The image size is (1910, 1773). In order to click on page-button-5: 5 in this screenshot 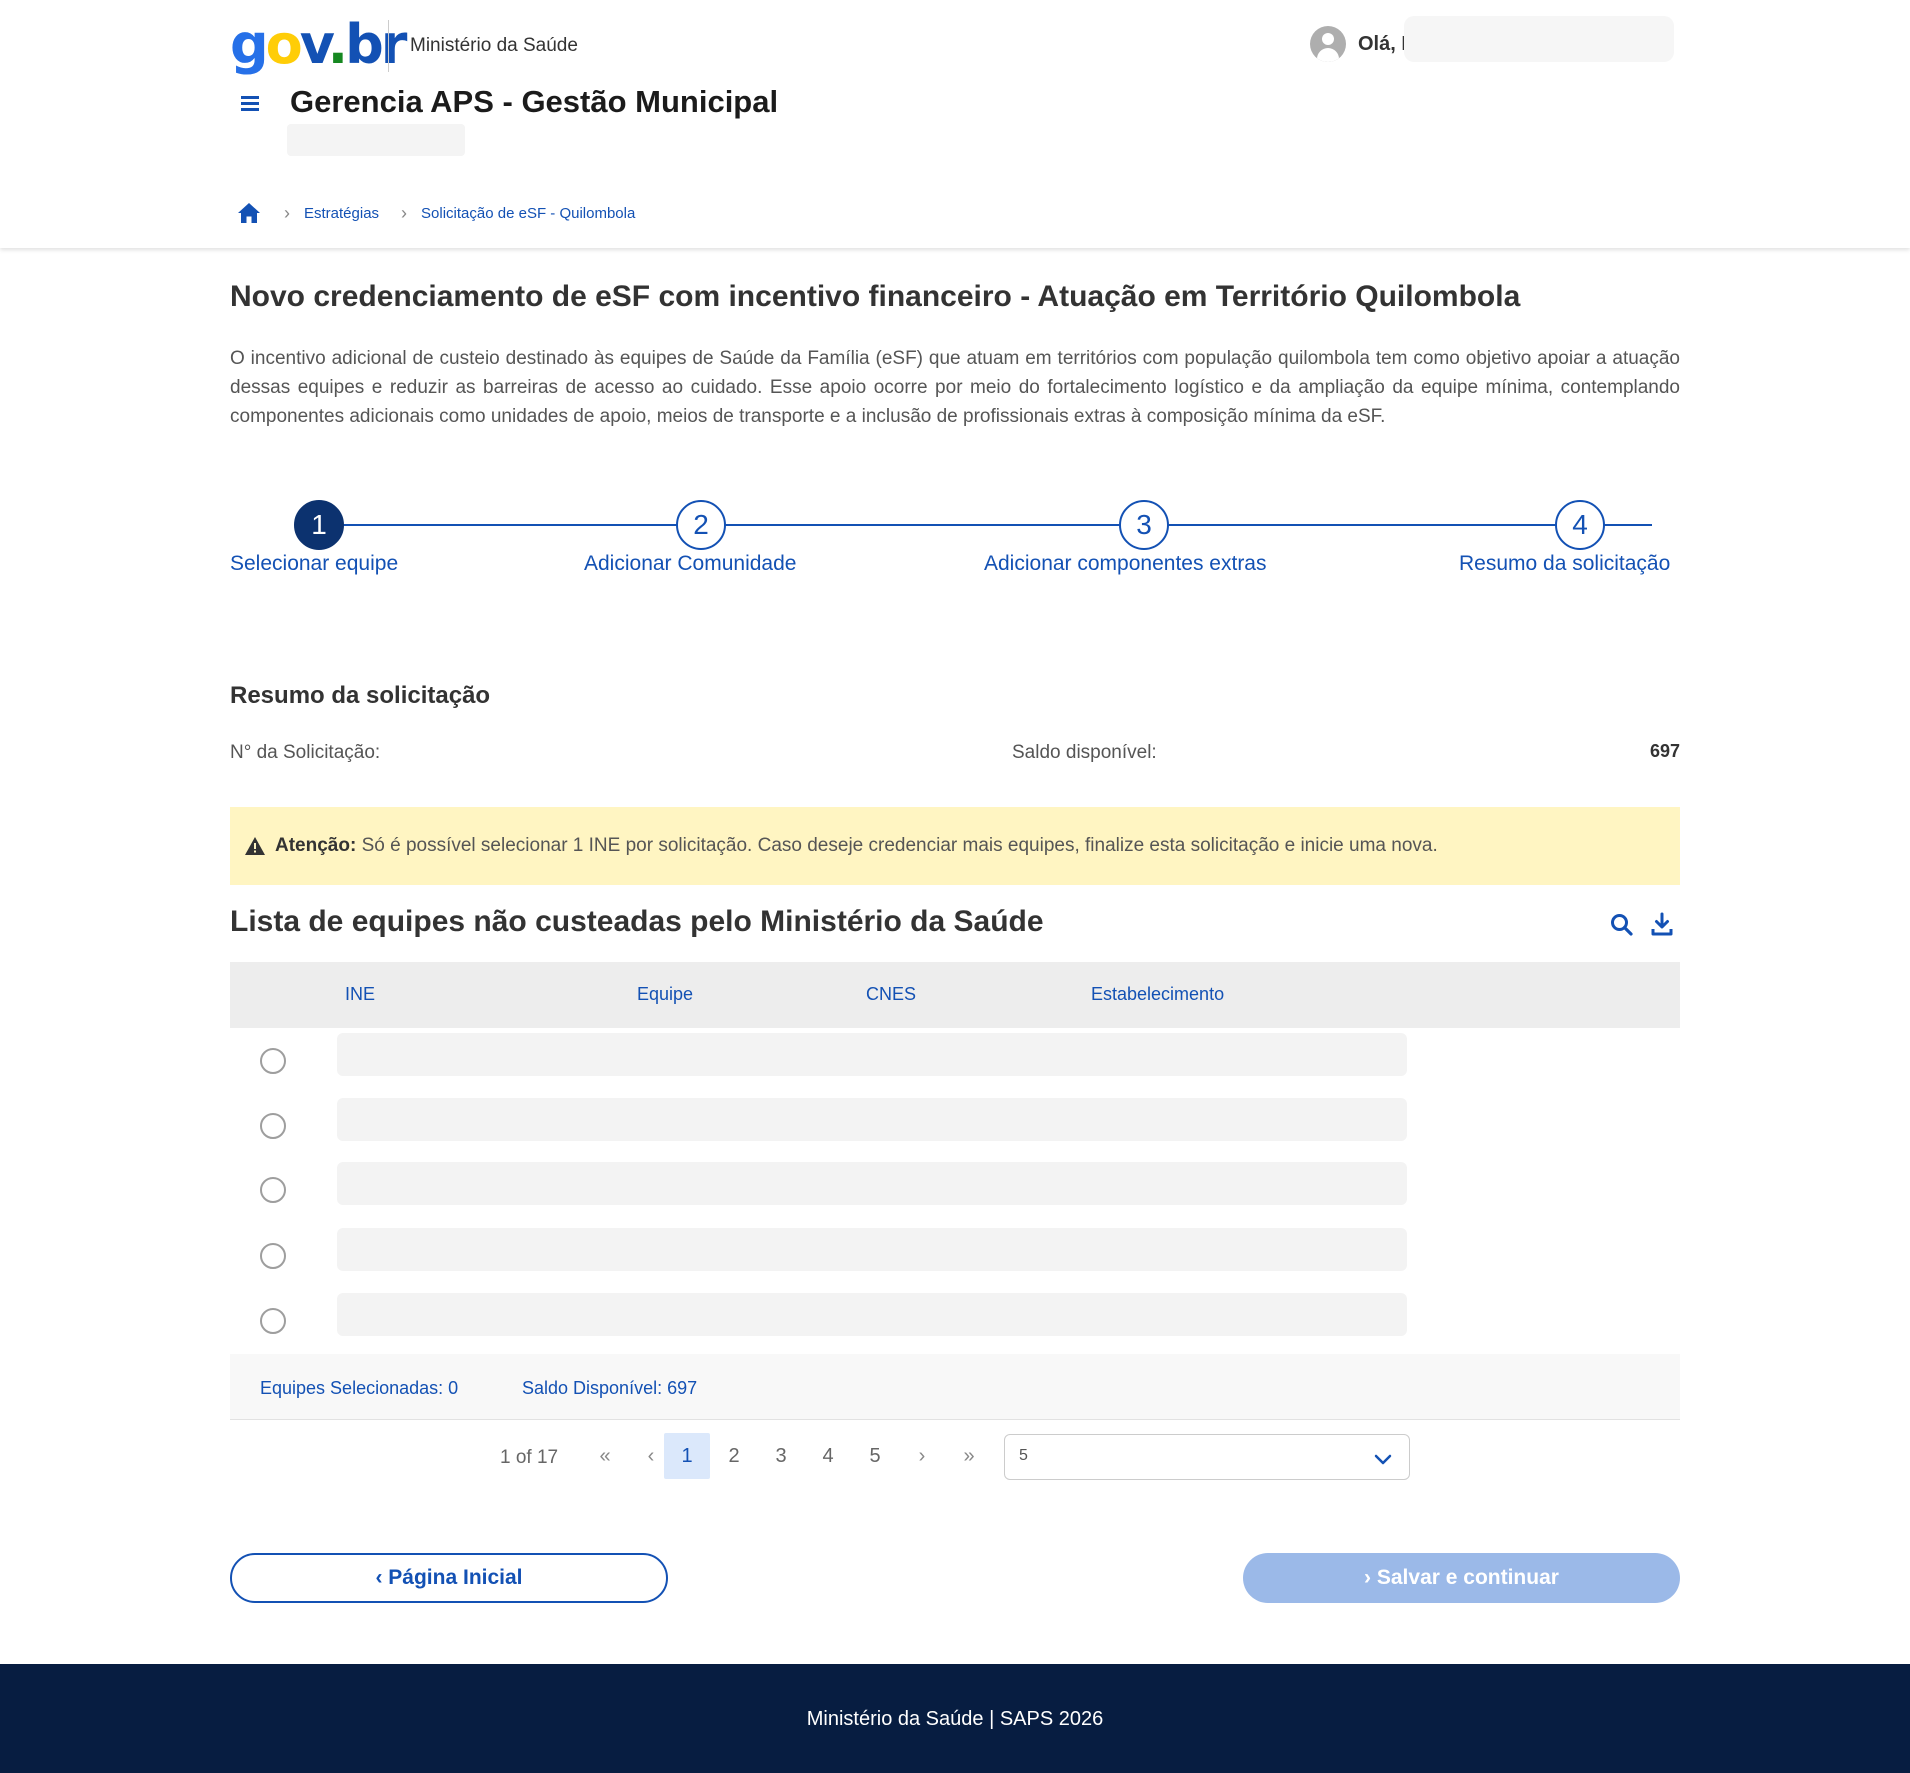, I will do `click(875, 1456)`.